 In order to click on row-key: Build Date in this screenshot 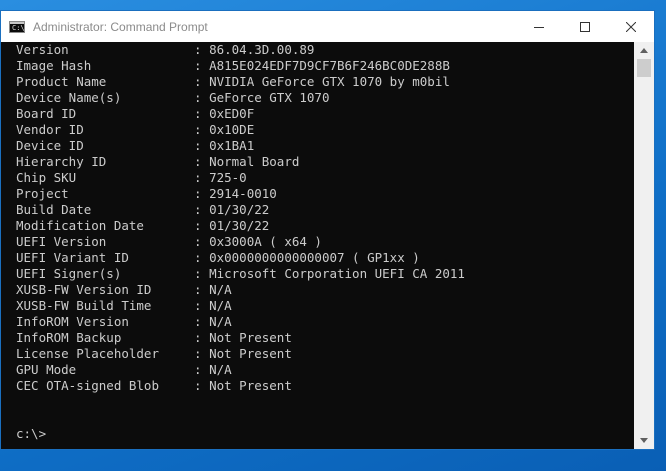, I will do `click(54, 209)`.